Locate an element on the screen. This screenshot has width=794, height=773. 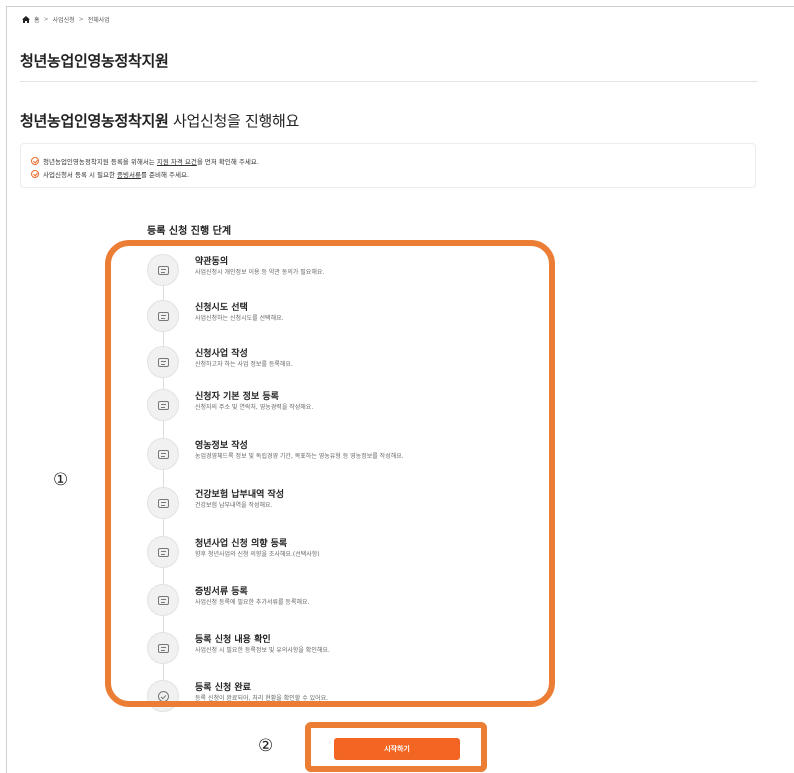
section-heading-text: 사업신청을 진행해요 is located at coordinates (233, 121).